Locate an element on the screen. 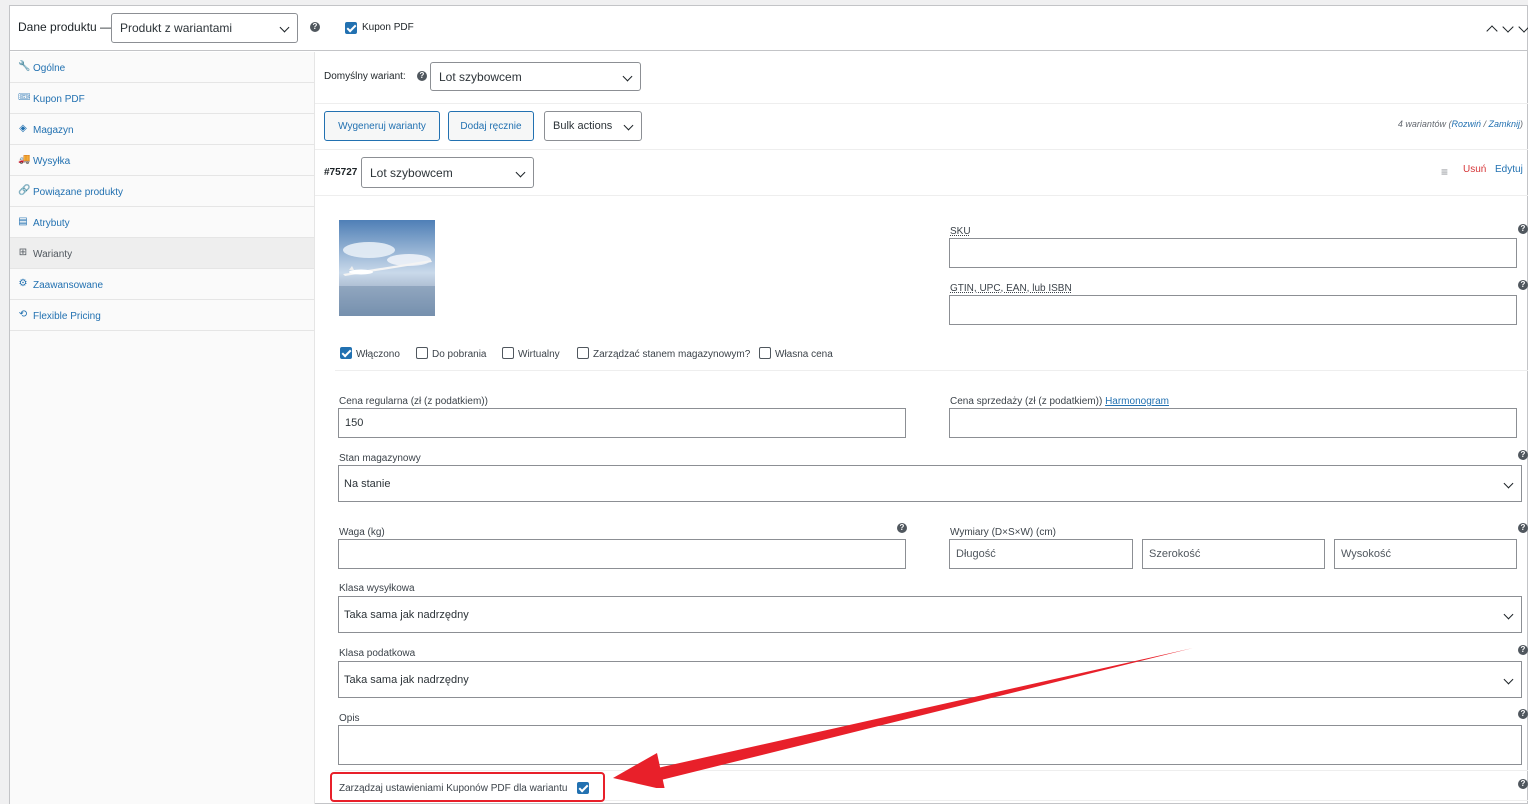 The width and height of the screenshot is (1528, 804). sku-label: SKU is located at coordinates (960, 231).